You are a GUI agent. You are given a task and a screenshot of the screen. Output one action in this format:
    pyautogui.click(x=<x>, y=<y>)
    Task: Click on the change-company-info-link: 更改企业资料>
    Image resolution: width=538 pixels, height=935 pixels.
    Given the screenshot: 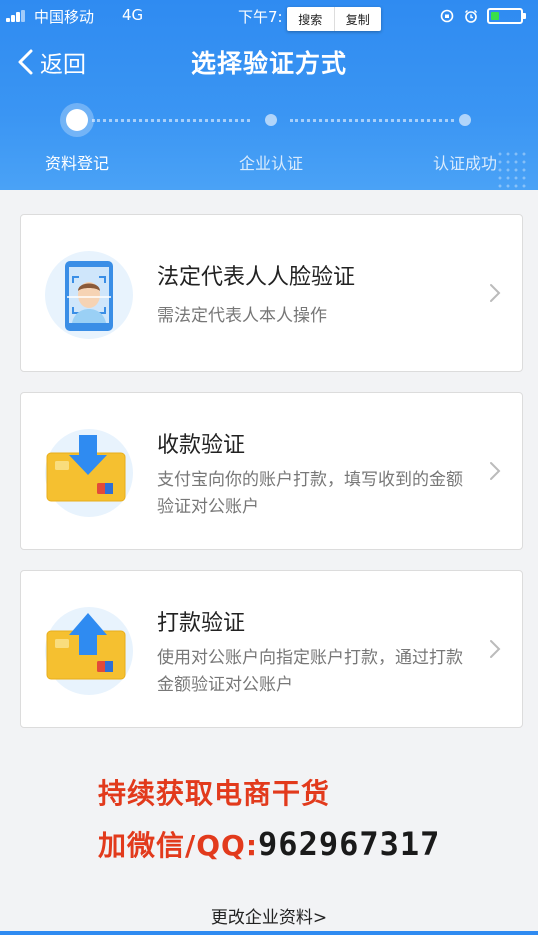 What is the action you would take?
    pyautogui.click(x=269, y=915)
    